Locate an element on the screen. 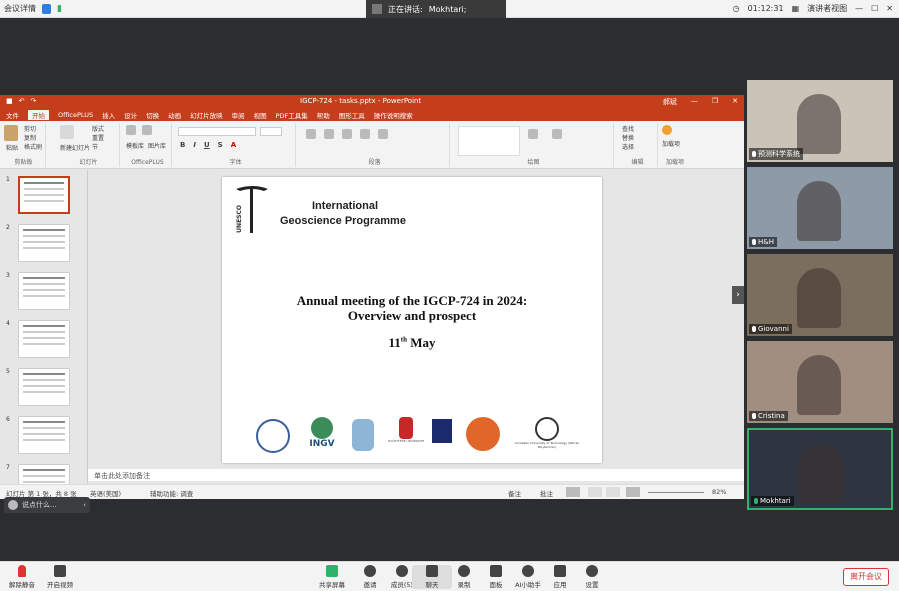 This screenshot has width=899, height=591. tab-6: 动画 is located at coordinates (174, 115).